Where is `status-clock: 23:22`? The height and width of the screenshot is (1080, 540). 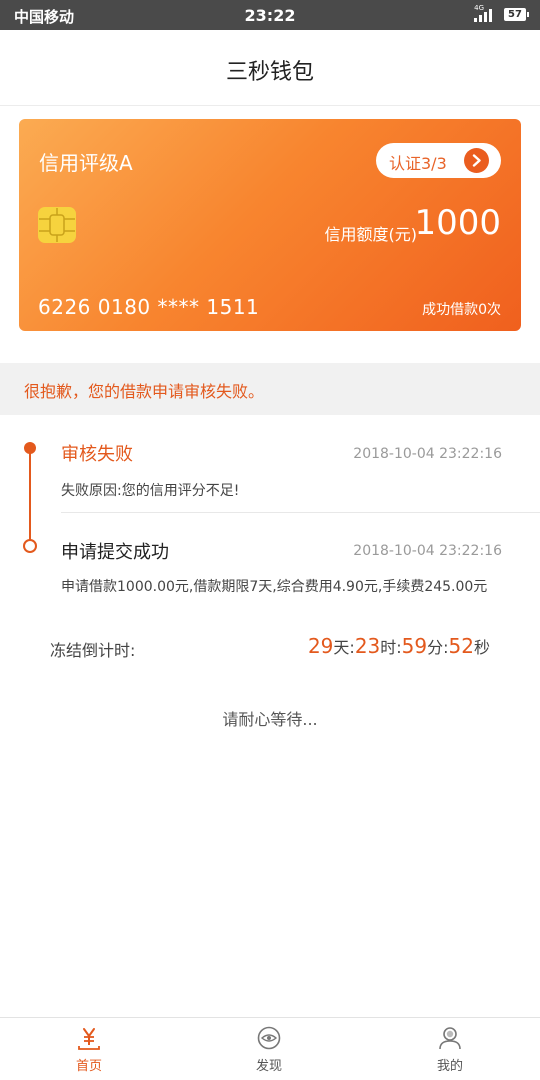 status-clock: 23:22 is located at coordinates (270, 15).